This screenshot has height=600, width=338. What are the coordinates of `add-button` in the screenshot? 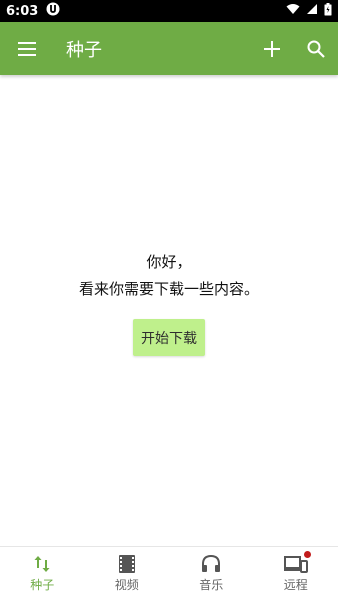 It's located at (272, 48).